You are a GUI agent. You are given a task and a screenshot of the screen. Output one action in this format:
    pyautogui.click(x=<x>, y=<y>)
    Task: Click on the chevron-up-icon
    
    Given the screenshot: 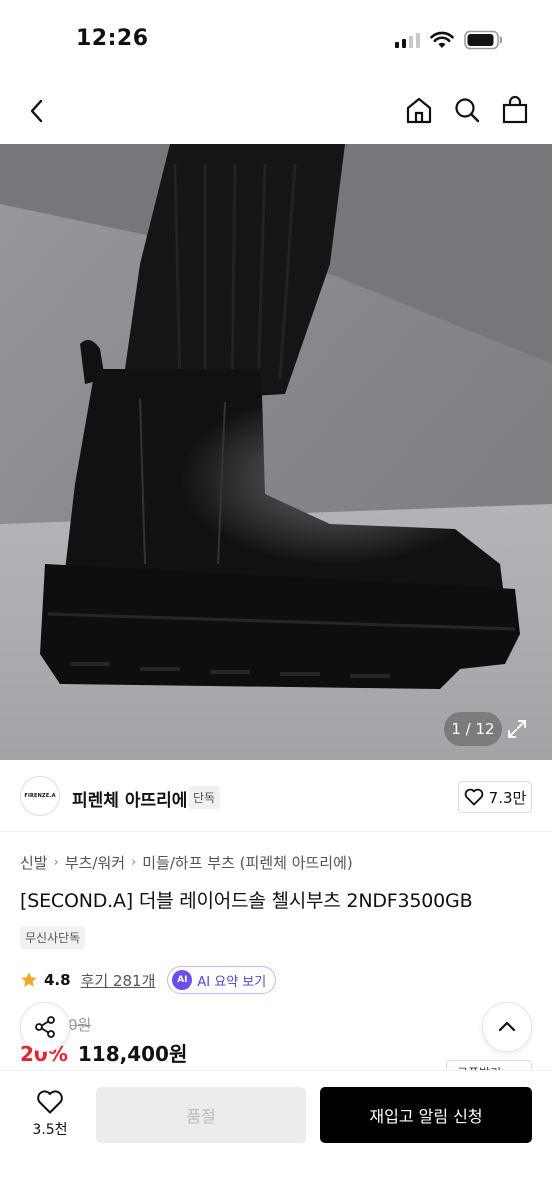 What is the action you would take?
    pyautogui.click(x=507, y=1026)
    